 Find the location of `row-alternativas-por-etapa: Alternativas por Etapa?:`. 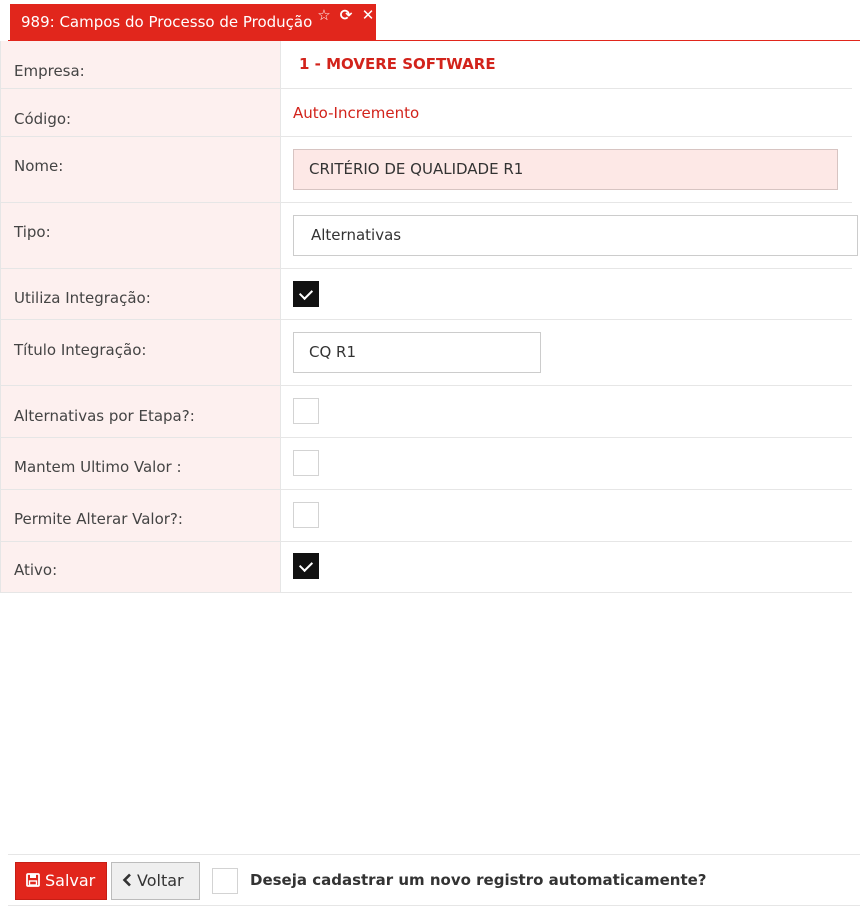

row-alternativas-por-etapa: Alternativas por Etapa?: is located at coordinates (426, 412).